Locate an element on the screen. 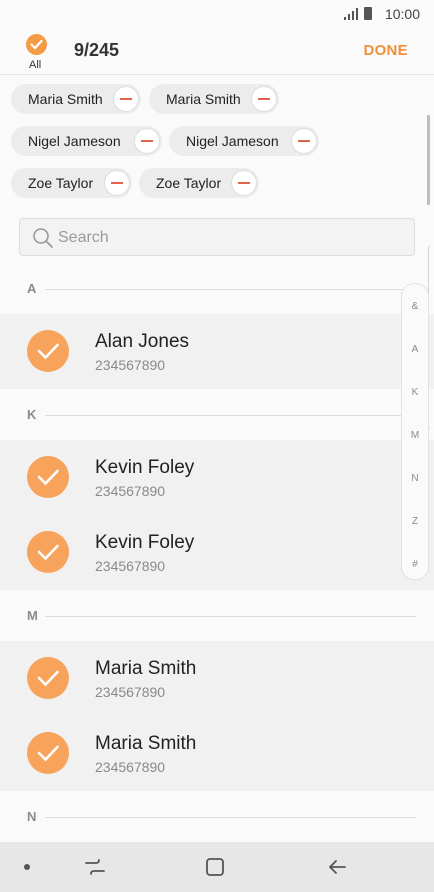  section-header: A is located at coordinates (217, 289).